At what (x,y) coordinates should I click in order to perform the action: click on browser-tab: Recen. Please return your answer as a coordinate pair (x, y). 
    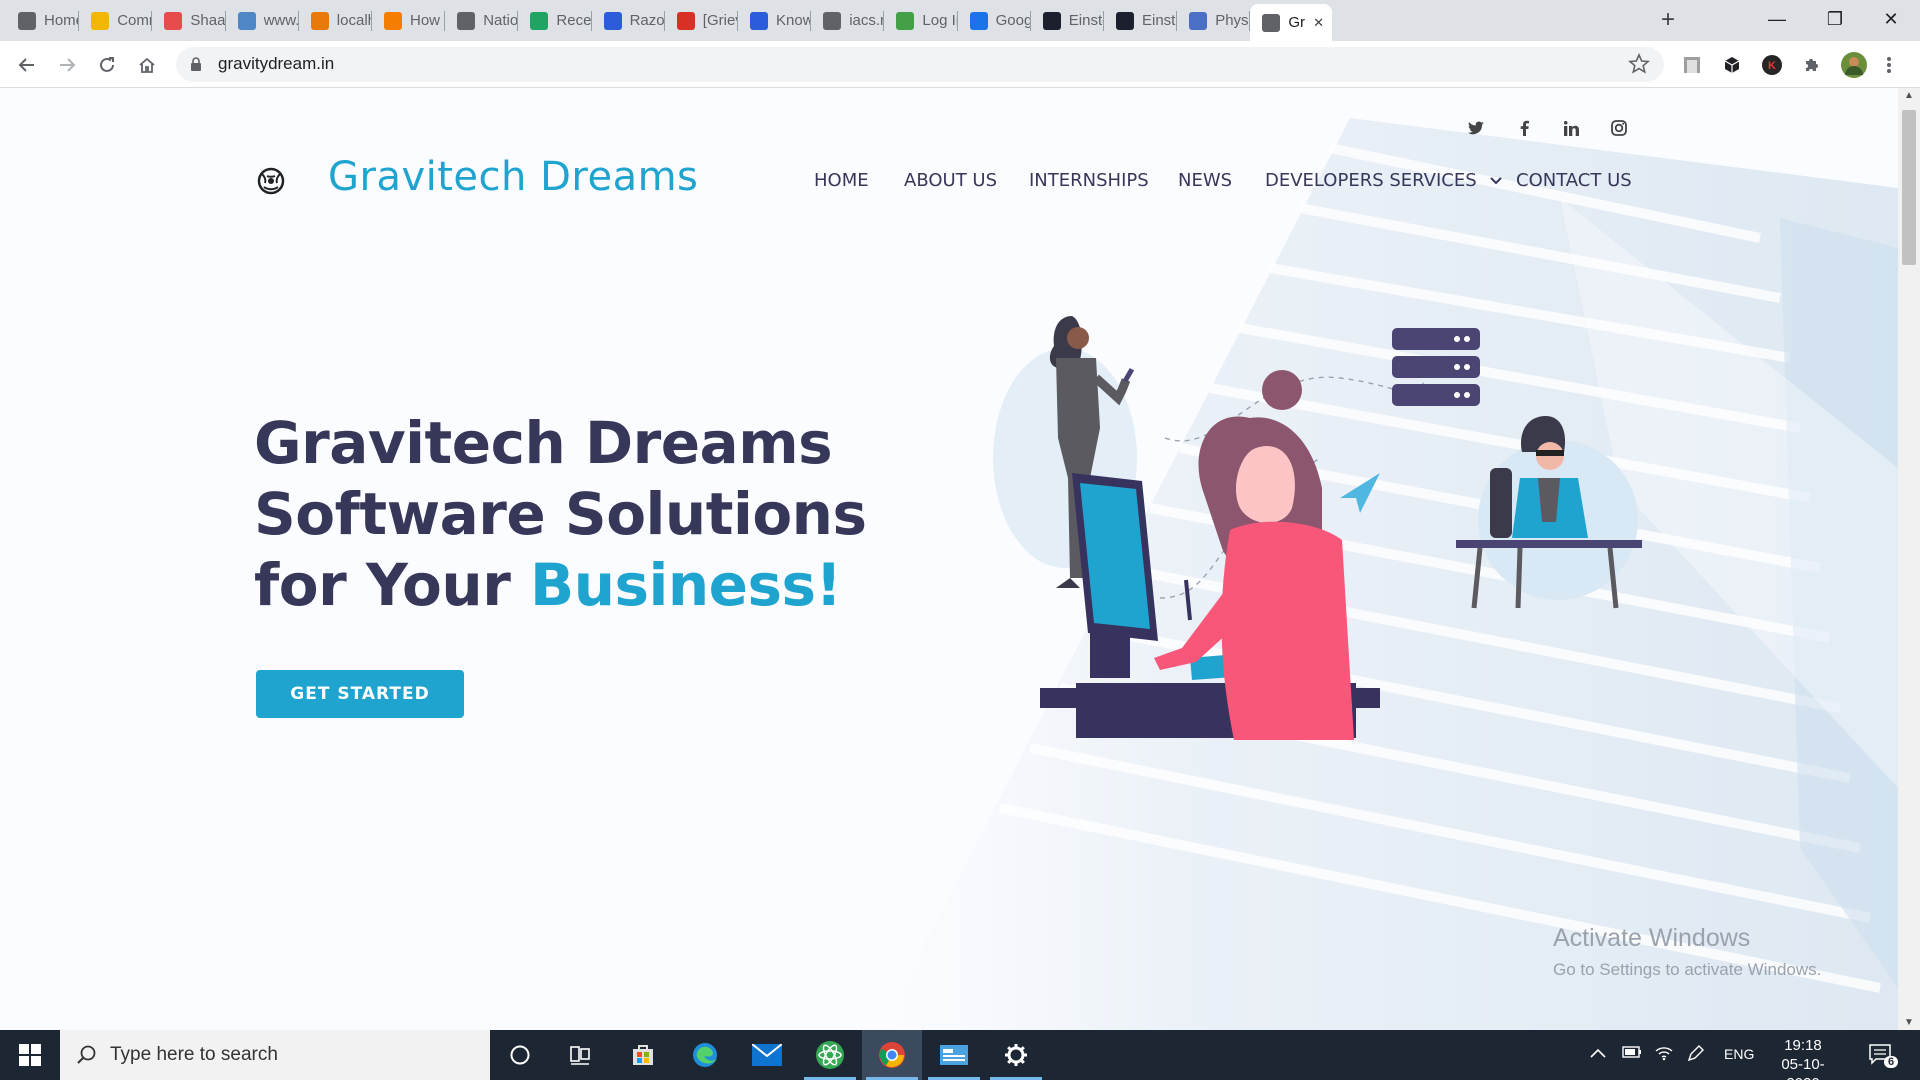
    Looking at the image, I should click on (555, 20).